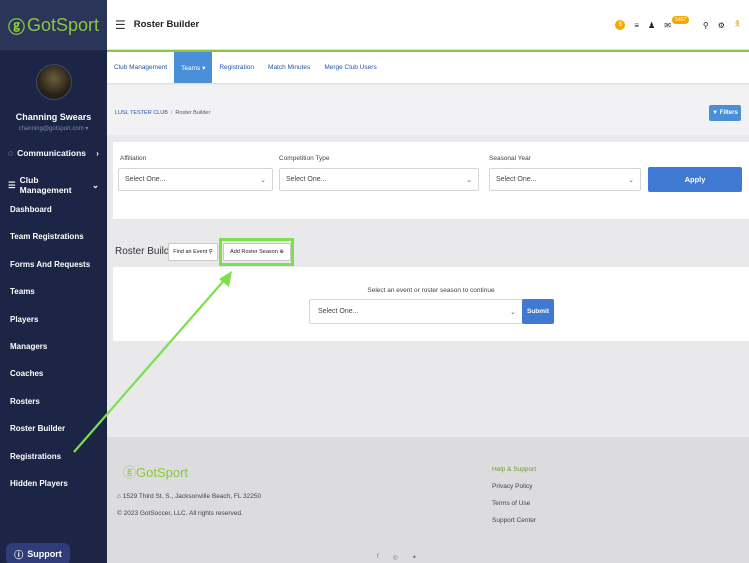  Describe the element at coordinates (63, 24) in the screenshot. I see `brand-name: GotSport` at that location.